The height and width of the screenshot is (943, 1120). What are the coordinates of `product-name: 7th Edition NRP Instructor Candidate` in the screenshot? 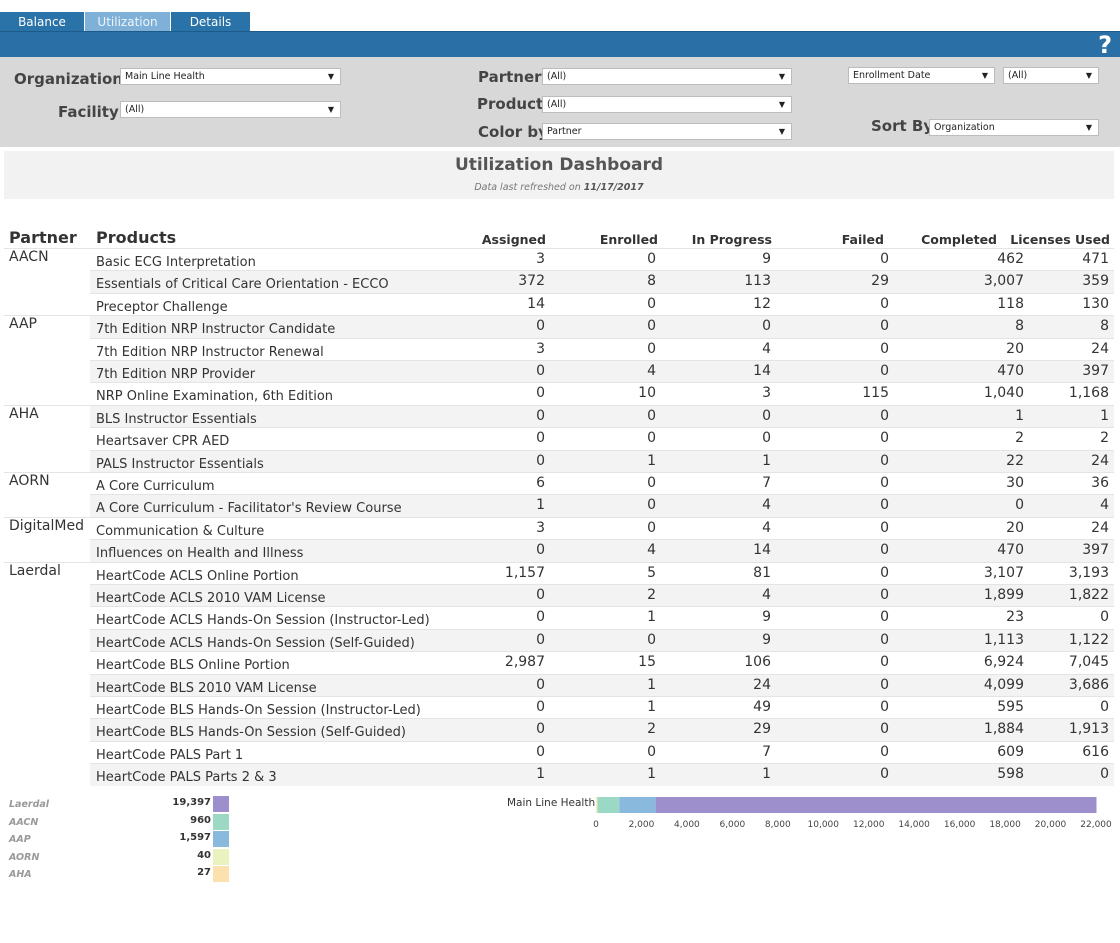 It's located at (216, 330).